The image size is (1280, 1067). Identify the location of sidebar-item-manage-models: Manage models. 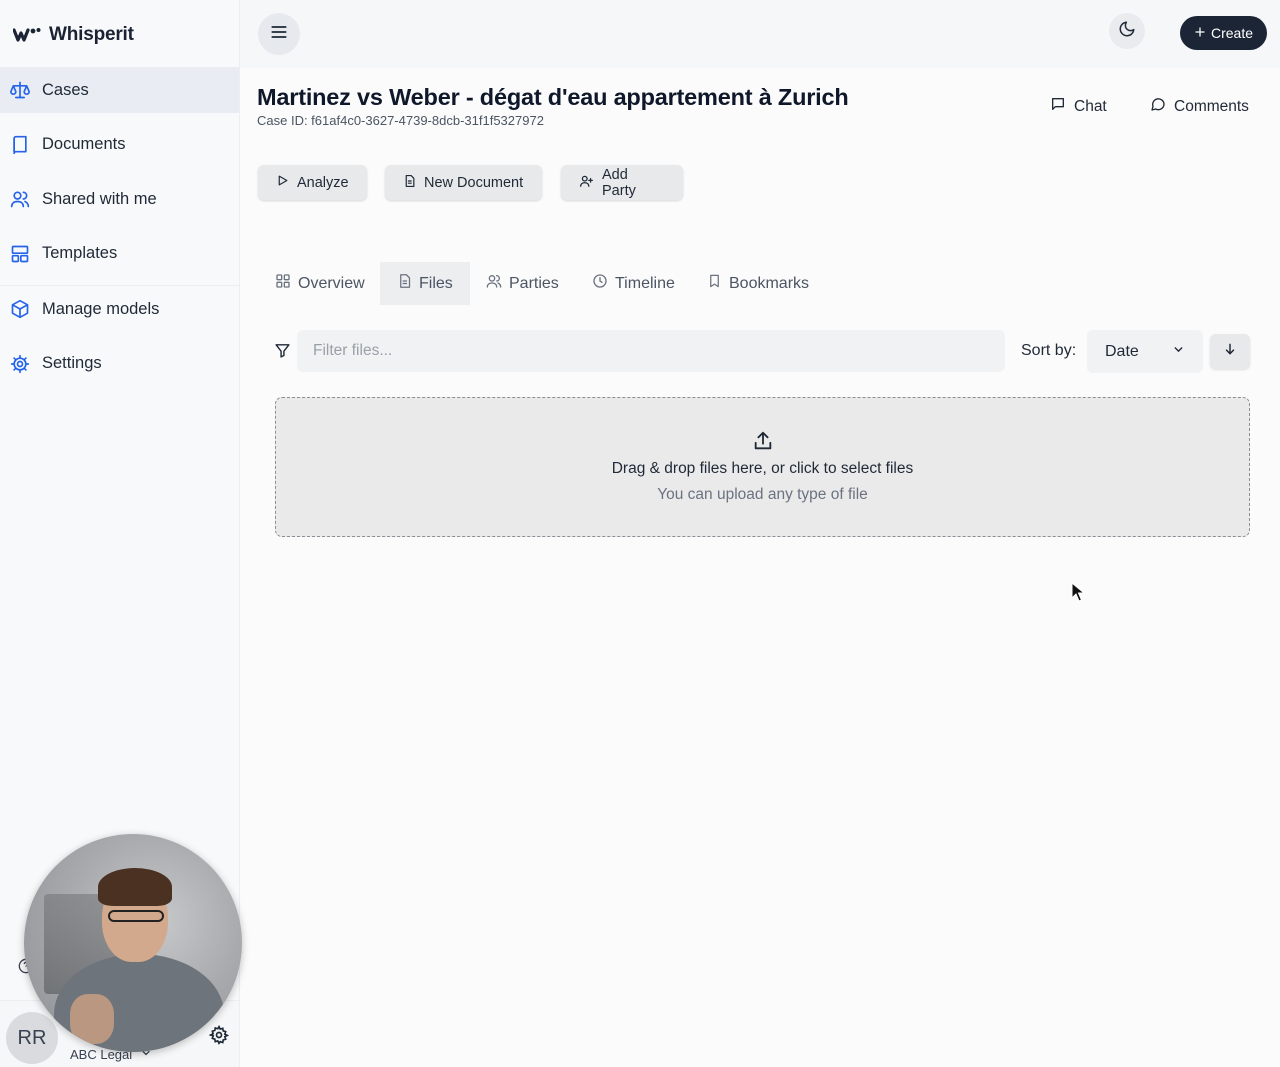
(119, 309).